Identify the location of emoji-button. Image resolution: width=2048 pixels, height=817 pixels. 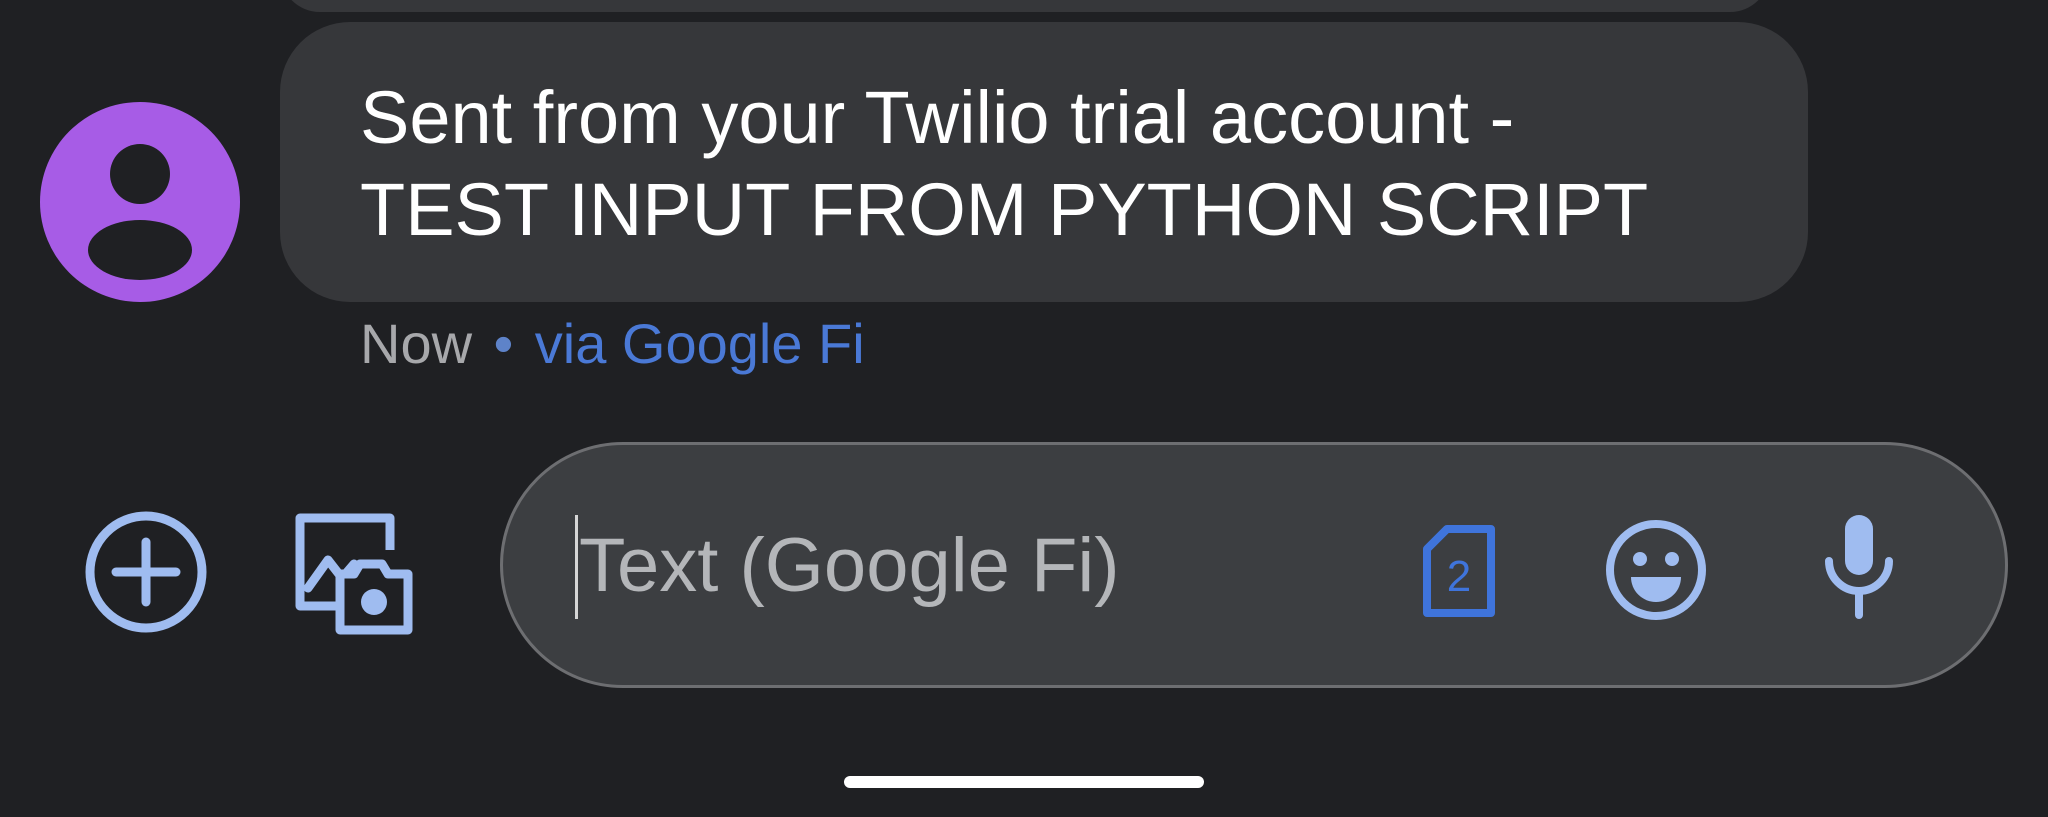
(1656, 570).